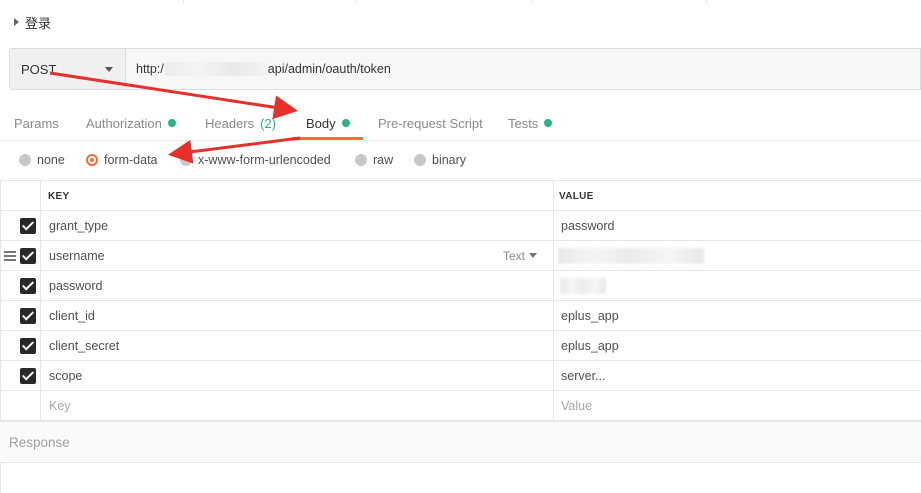 The height and width of the screenshot is (493, 921). I want to click on request-name-toggle: 登录, so click(32, 22).